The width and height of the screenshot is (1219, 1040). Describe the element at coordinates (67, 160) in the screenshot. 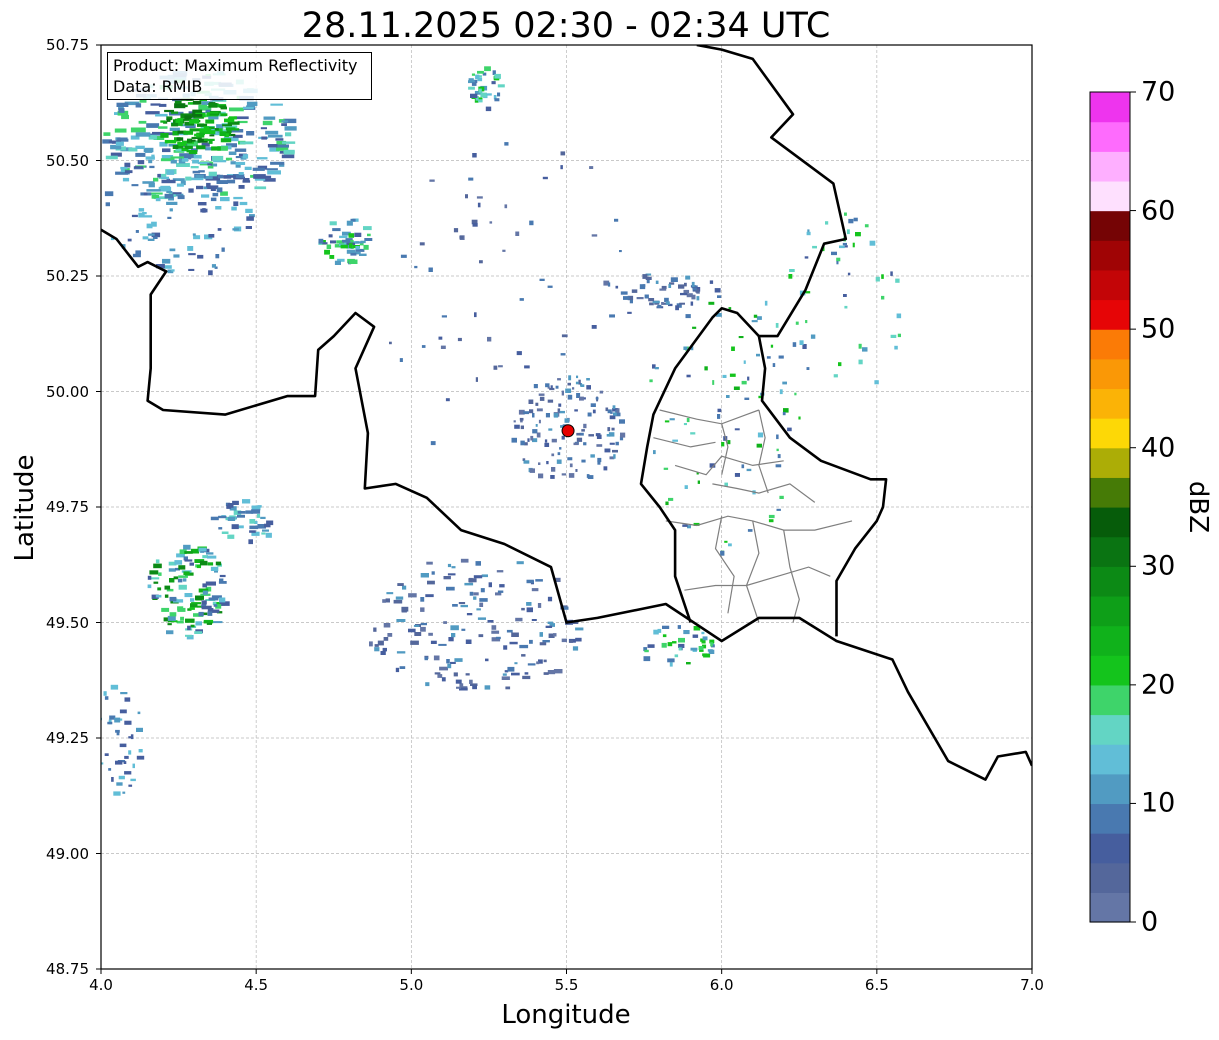

I see `y-tick-label: 50.50` at that location.